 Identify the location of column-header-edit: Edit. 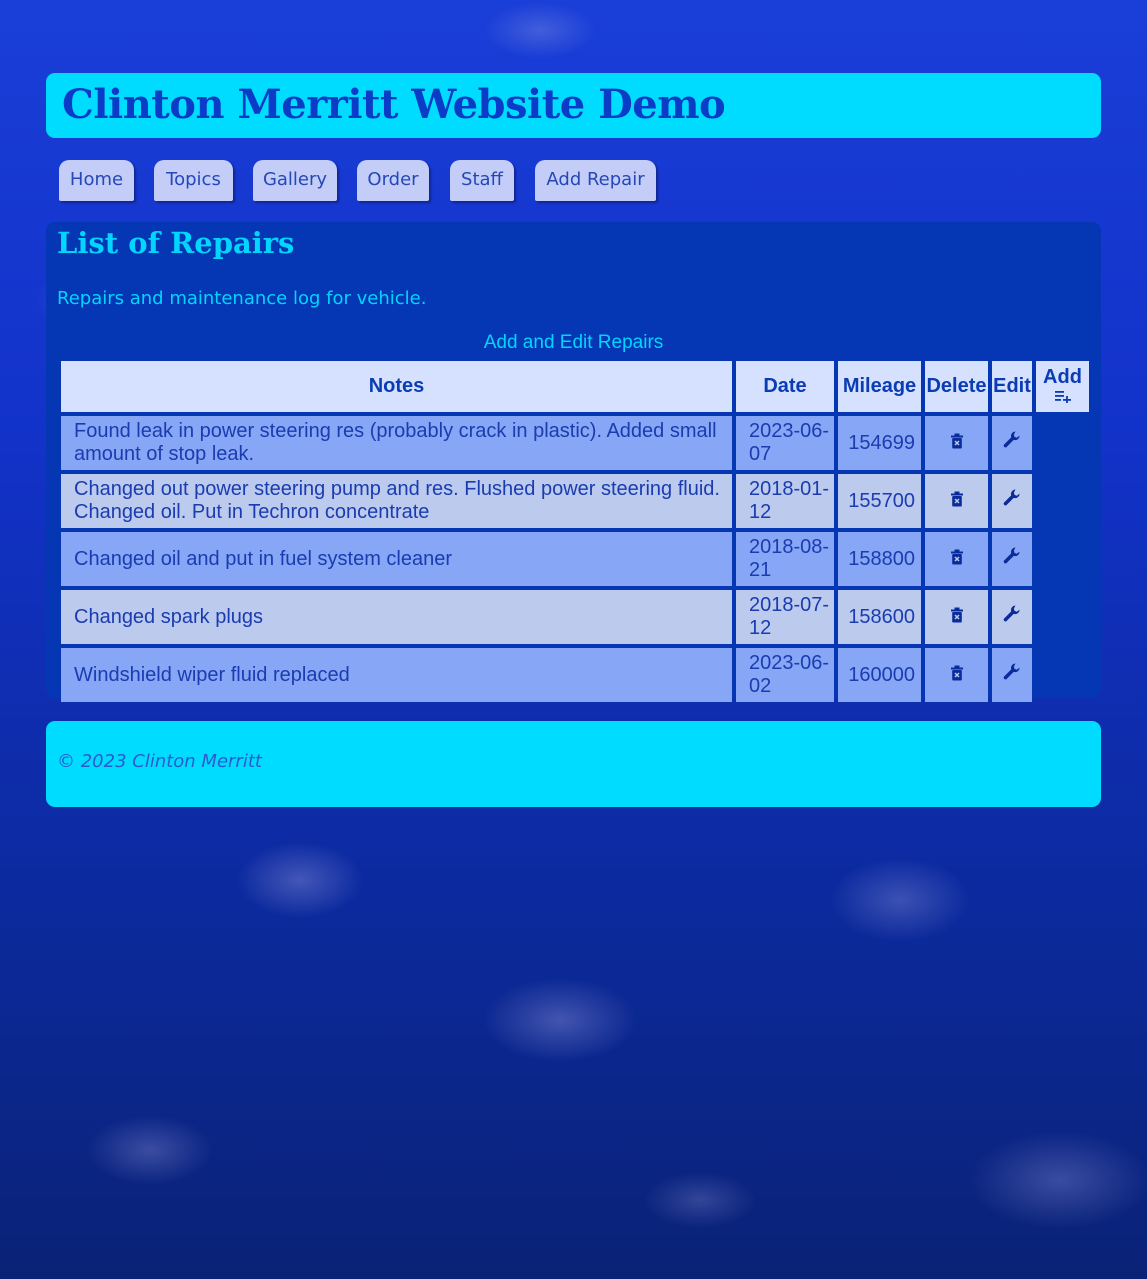
(1012, 386).